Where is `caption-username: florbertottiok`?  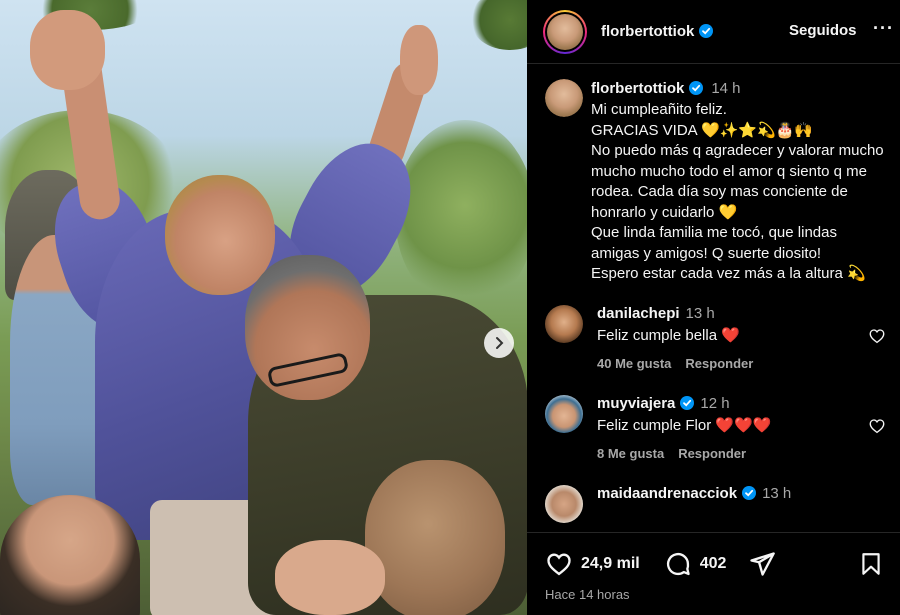
caption-username: florbertottiok is located at coordinates (637, 88).